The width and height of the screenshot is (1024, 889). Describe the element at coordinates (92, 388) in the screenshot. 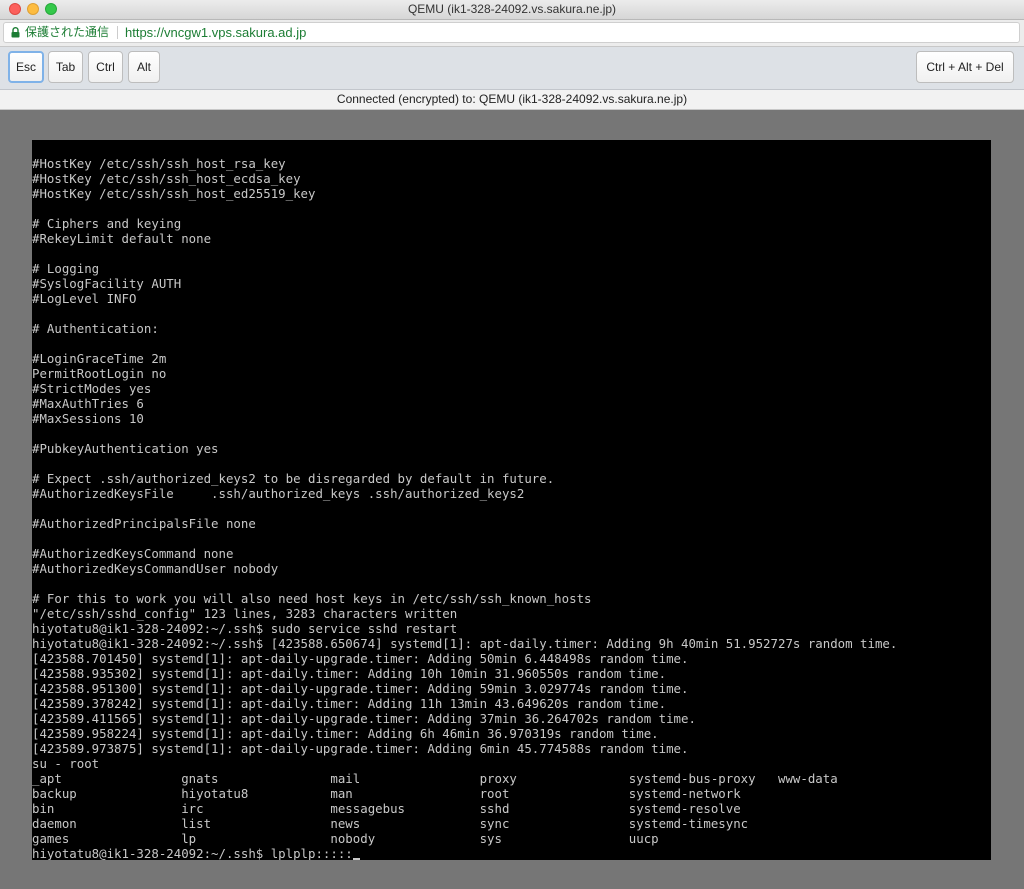

I see `terminal-line: #StrictModes yes` at that location.